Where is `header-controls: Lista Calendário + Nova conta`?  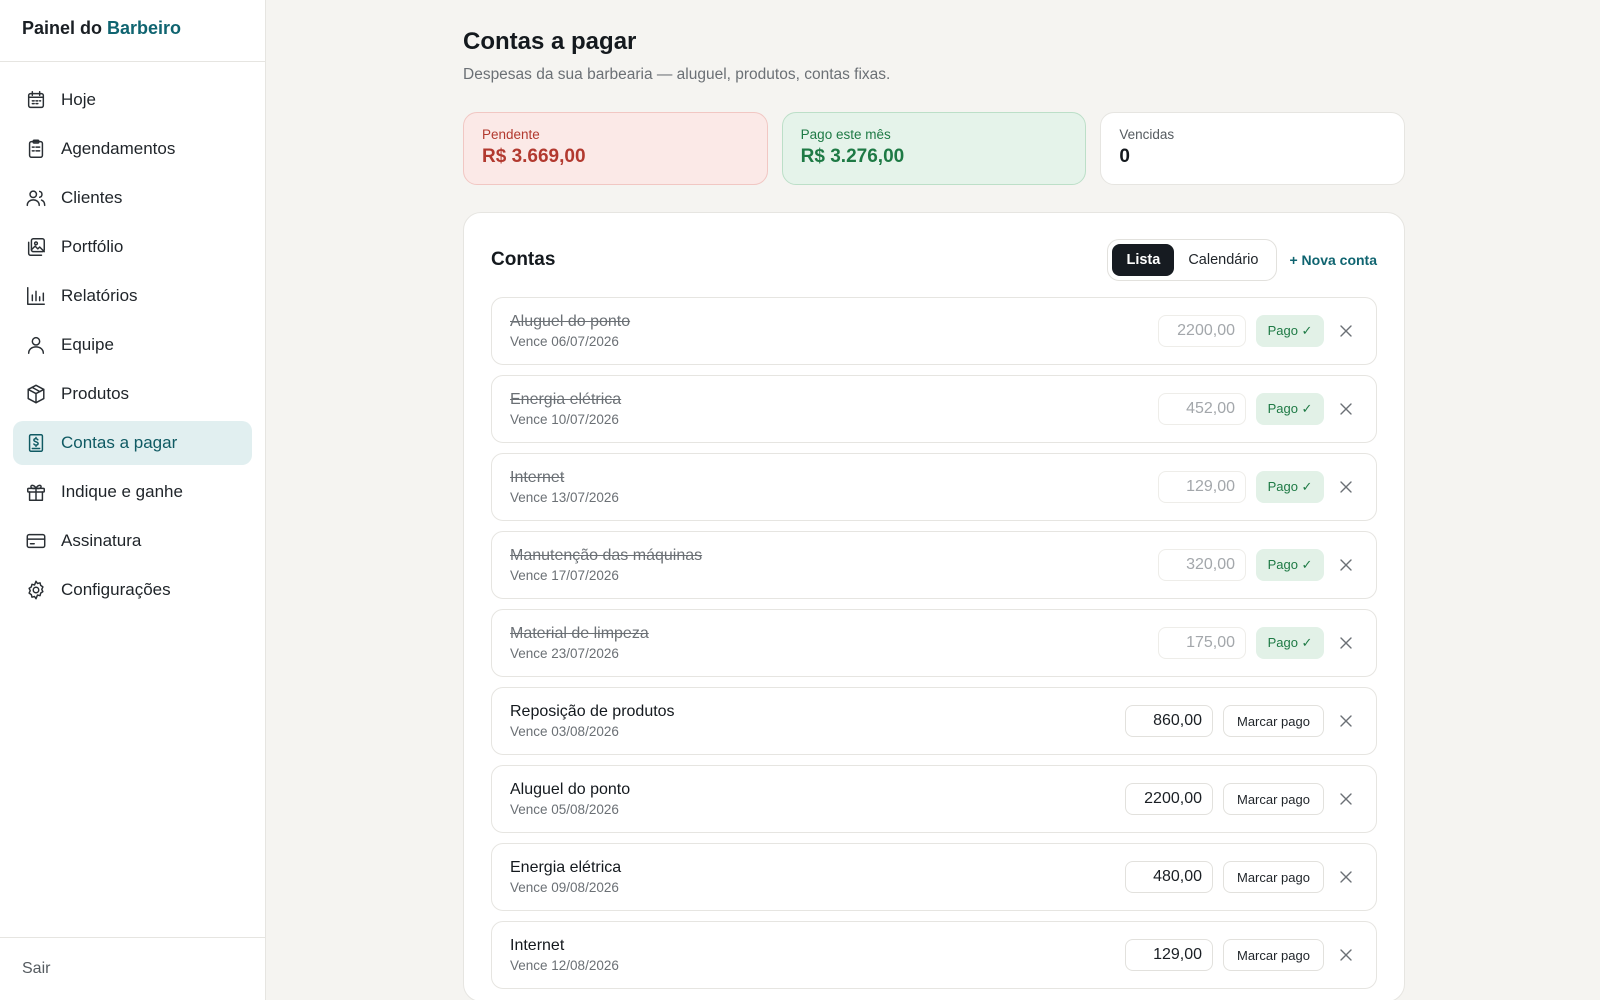
header-controls: Lista Calendário + Nova conta is located at coordinates (1242, 260).